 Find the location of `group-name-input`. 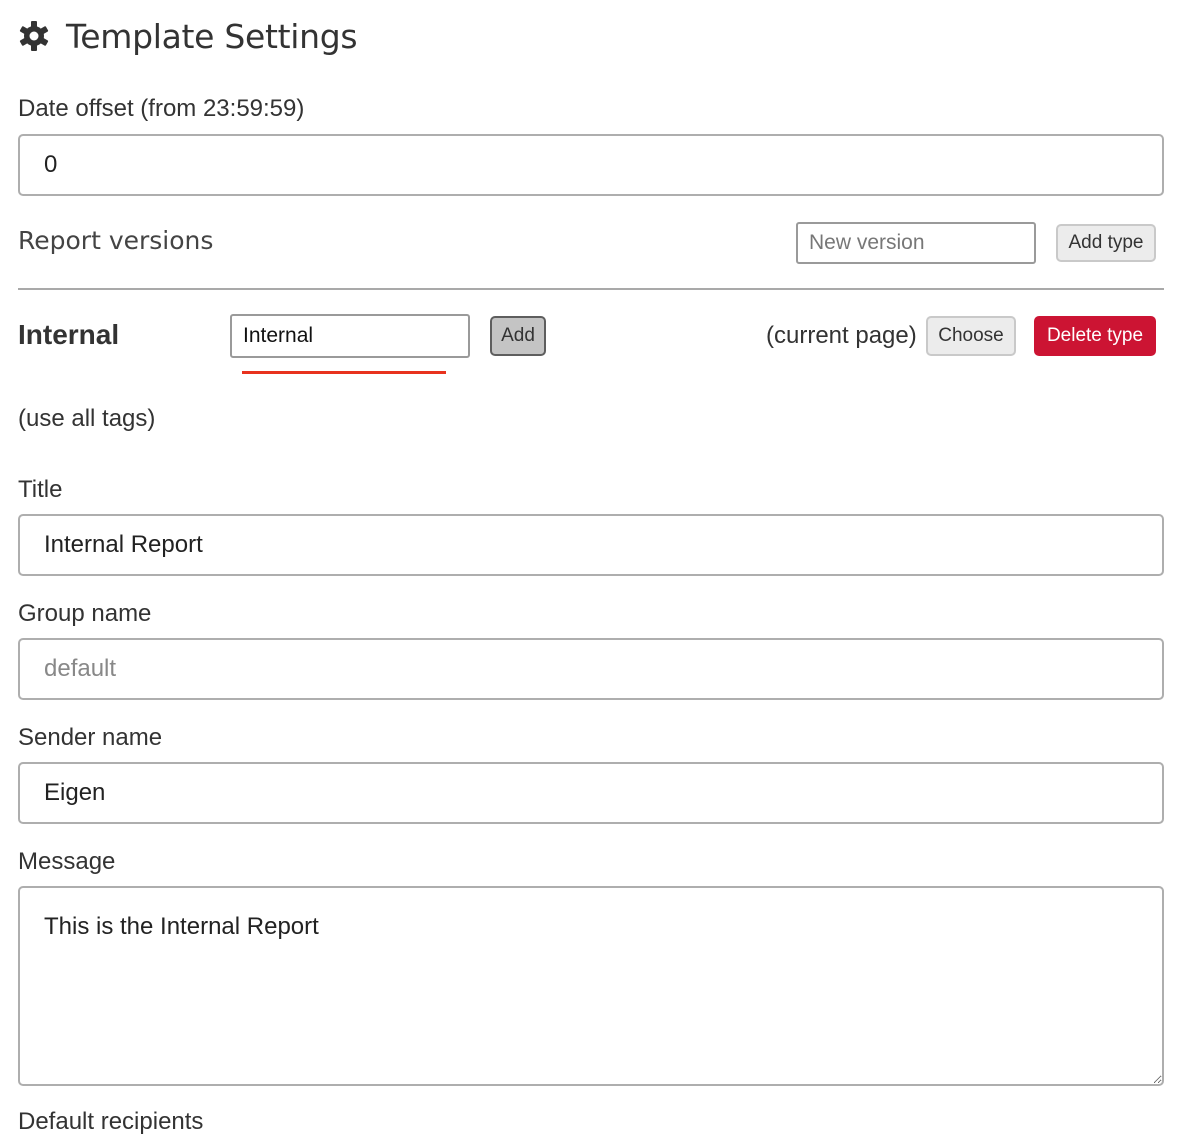

group-name-input is located at coordinates (591, 669).